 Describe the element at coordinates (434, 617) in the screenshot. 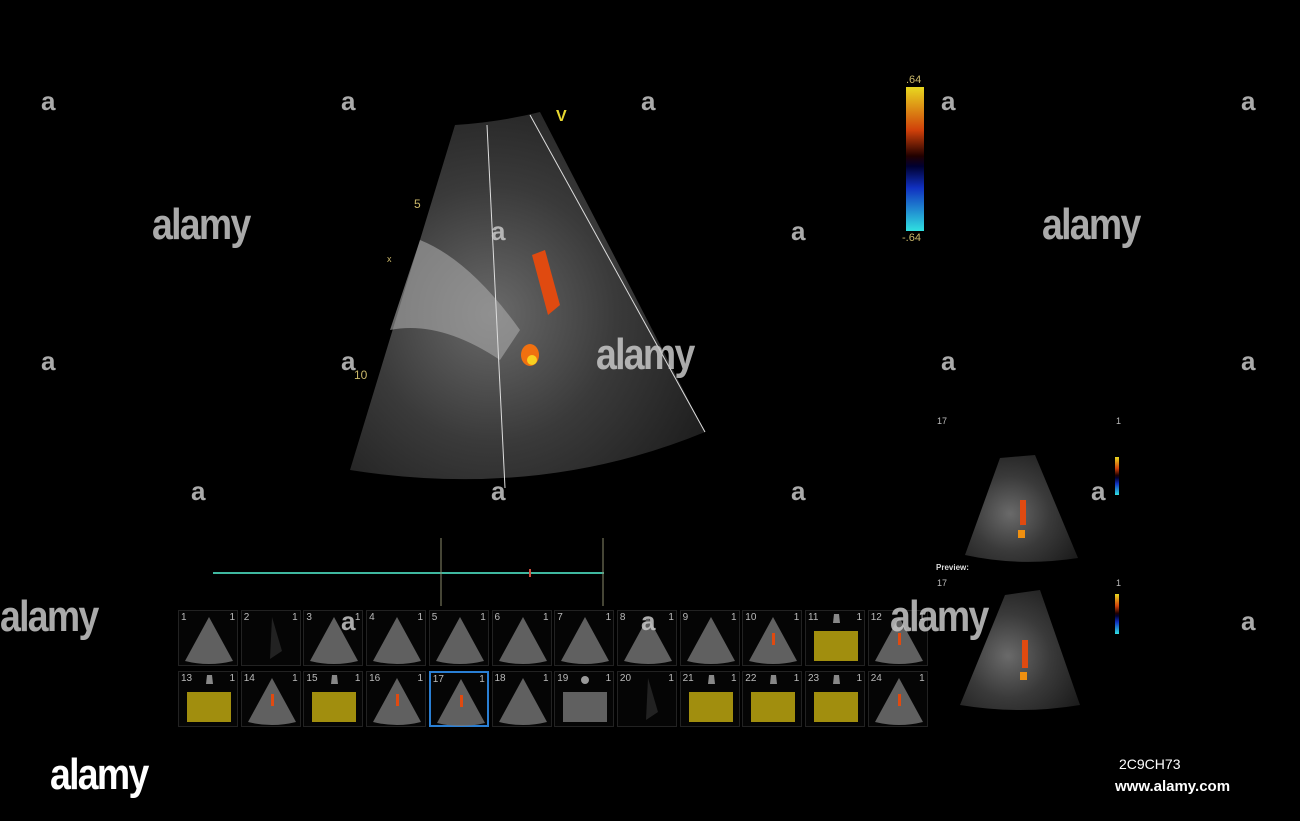

I see `thumbnail-number: 5` at that location.